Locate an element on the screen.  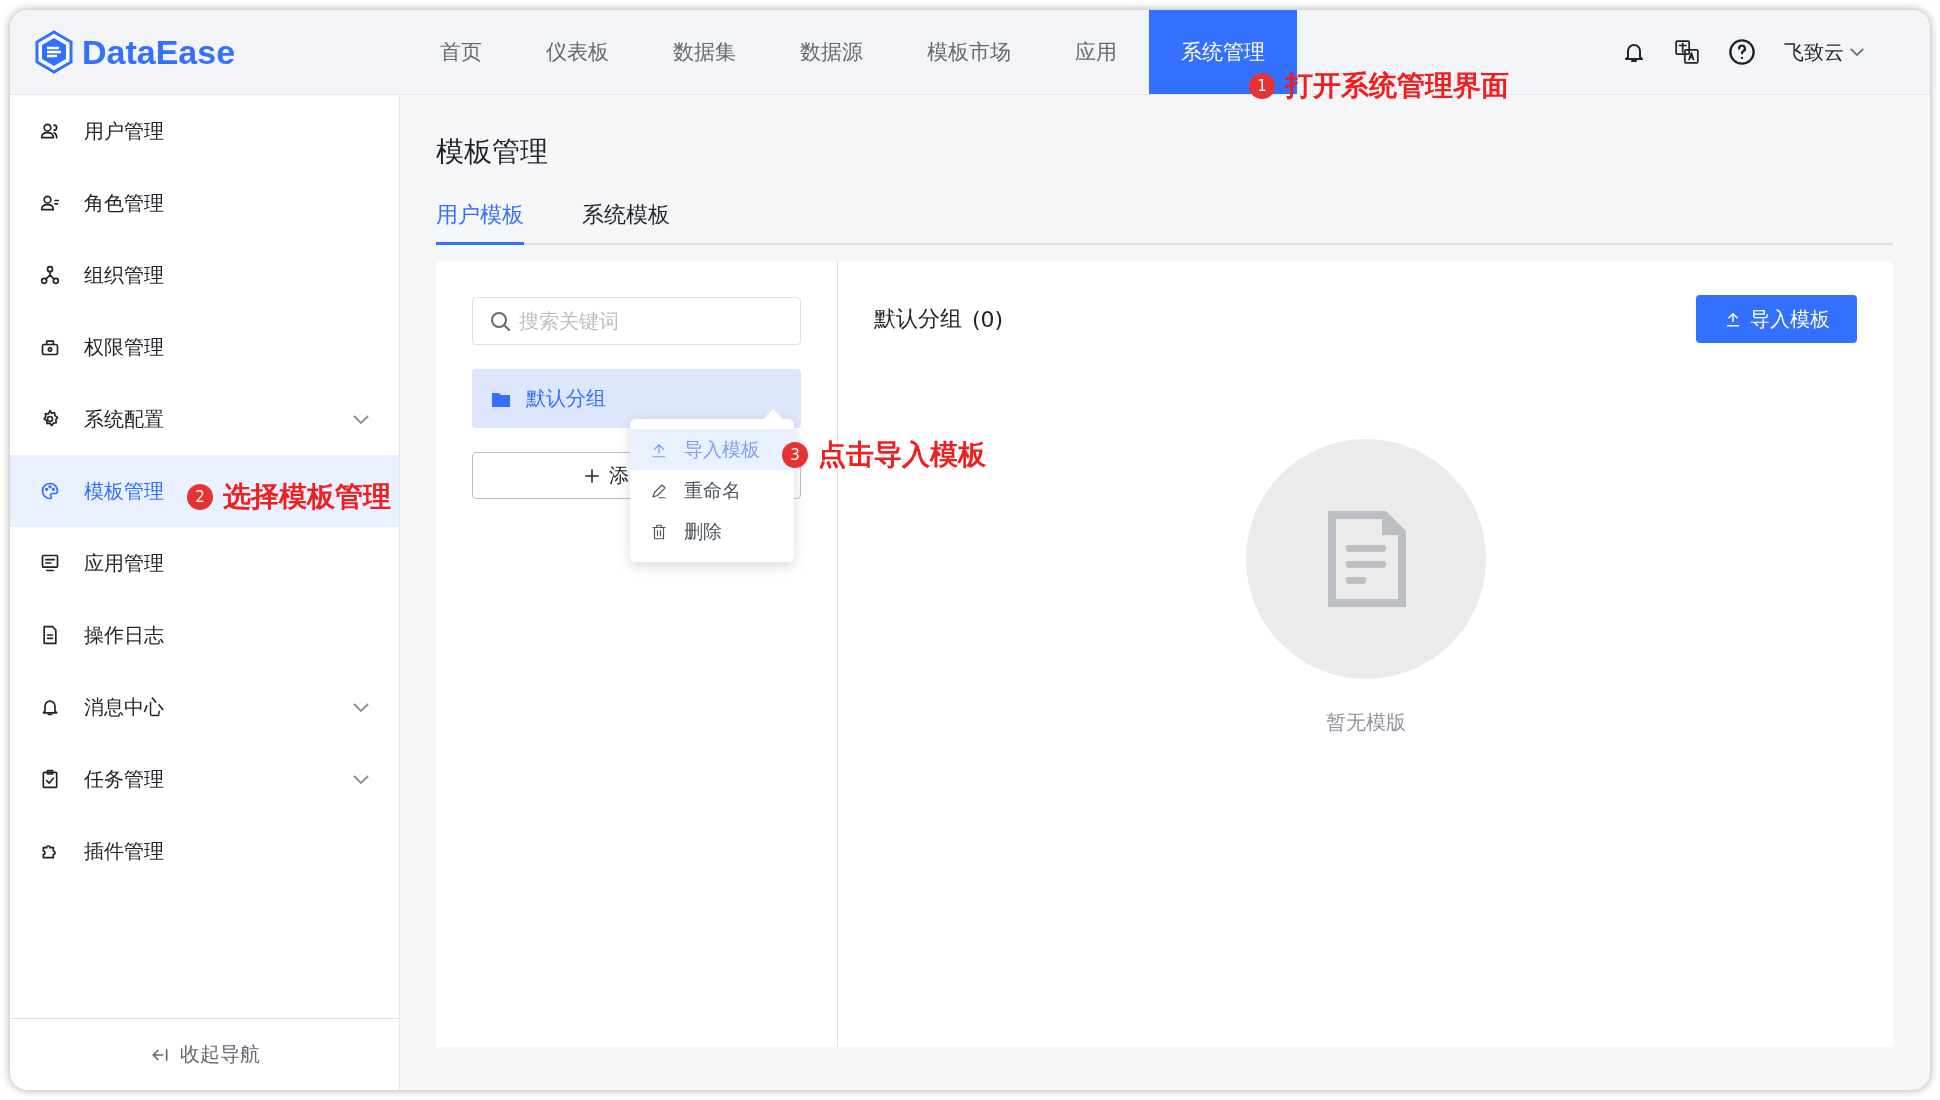
annotation-text: 选择模板管理 is located at coordinates (307, 497).